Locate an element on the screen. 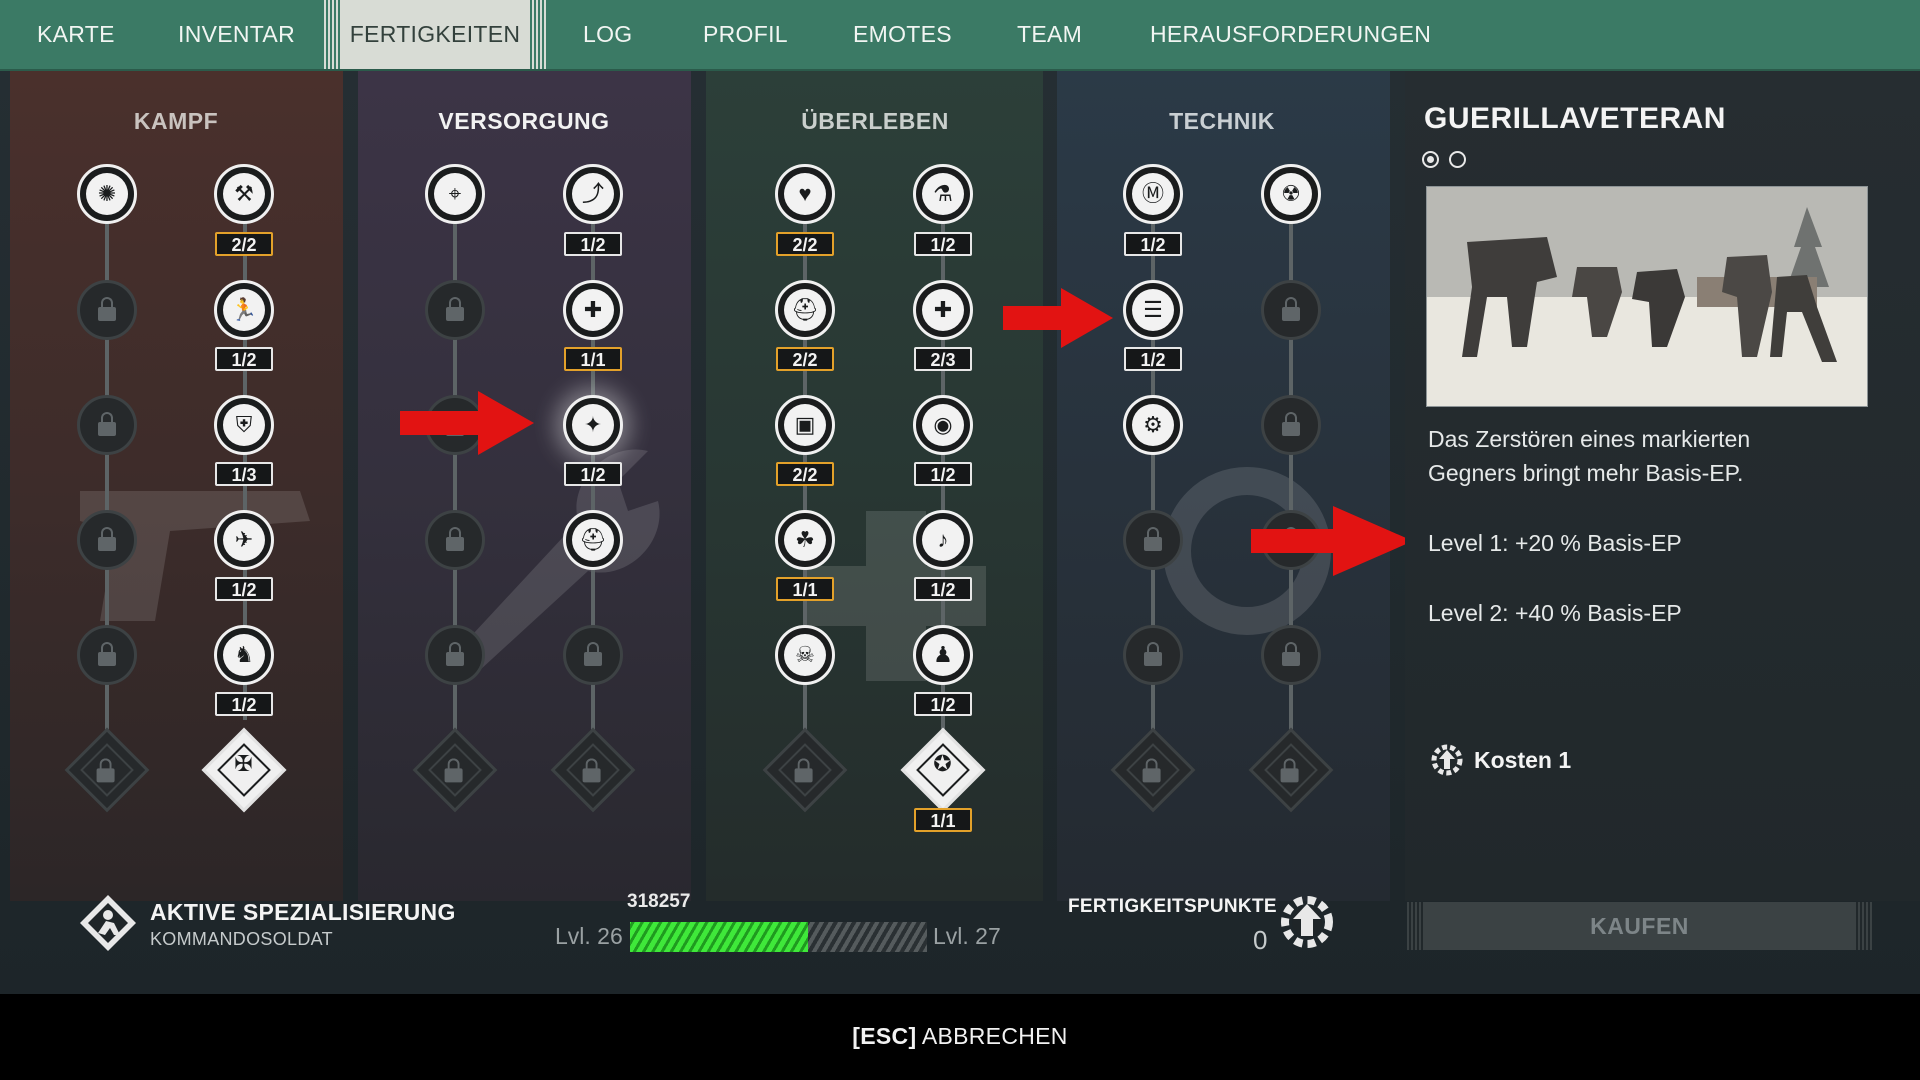 This screenshot has width=1920, height=1080. skill-node-grenade: ✺ is located at coordinates (107, 194).